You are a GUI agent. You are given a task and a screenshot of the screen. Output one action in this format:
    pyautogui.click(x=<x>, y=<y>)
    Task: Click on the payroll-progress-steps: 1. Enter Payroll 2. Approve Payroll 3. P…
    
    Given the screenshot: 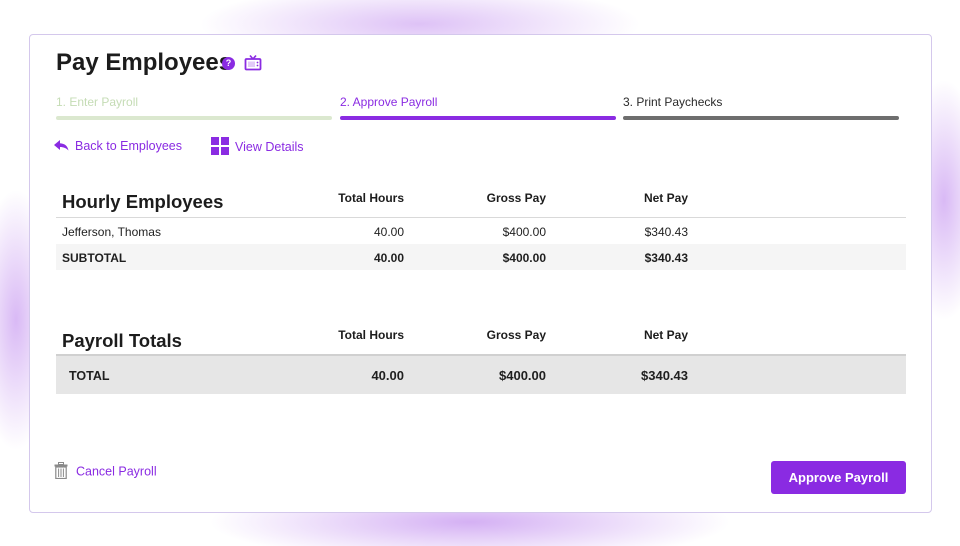 What is the action you would take?
    pyautogui.click(x=478, y=109)
    